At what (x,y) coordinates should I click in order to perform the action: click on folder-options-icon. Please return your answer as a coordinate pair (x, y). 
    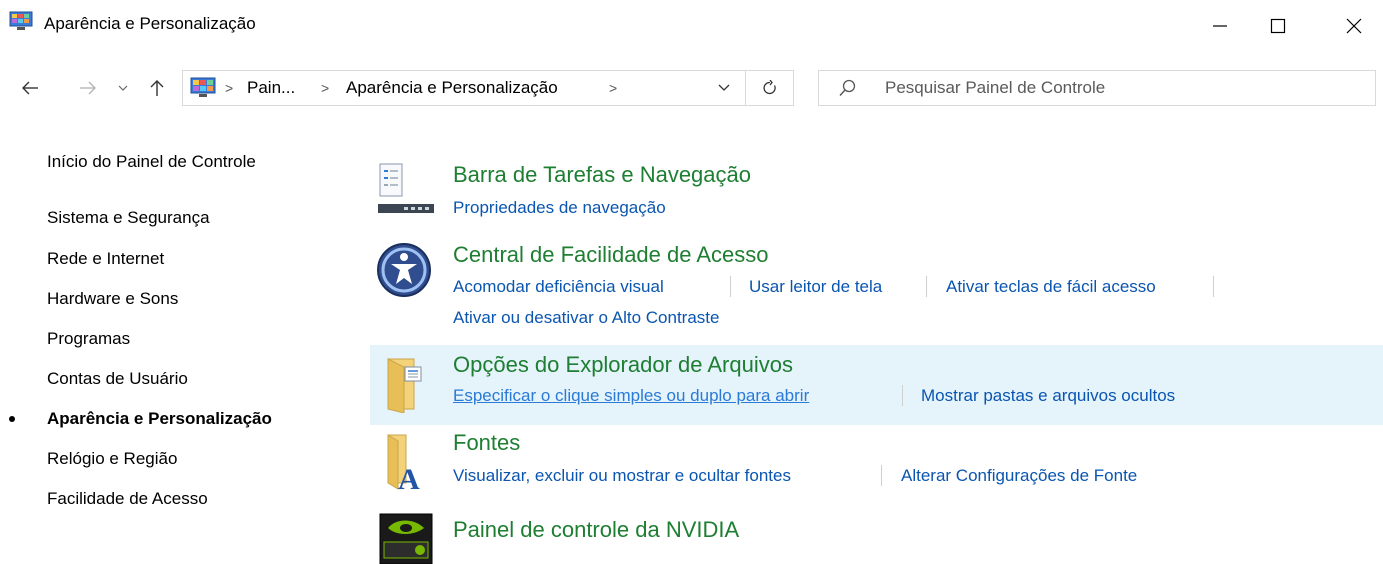
    Looking at the image, I should click on (404, 385).